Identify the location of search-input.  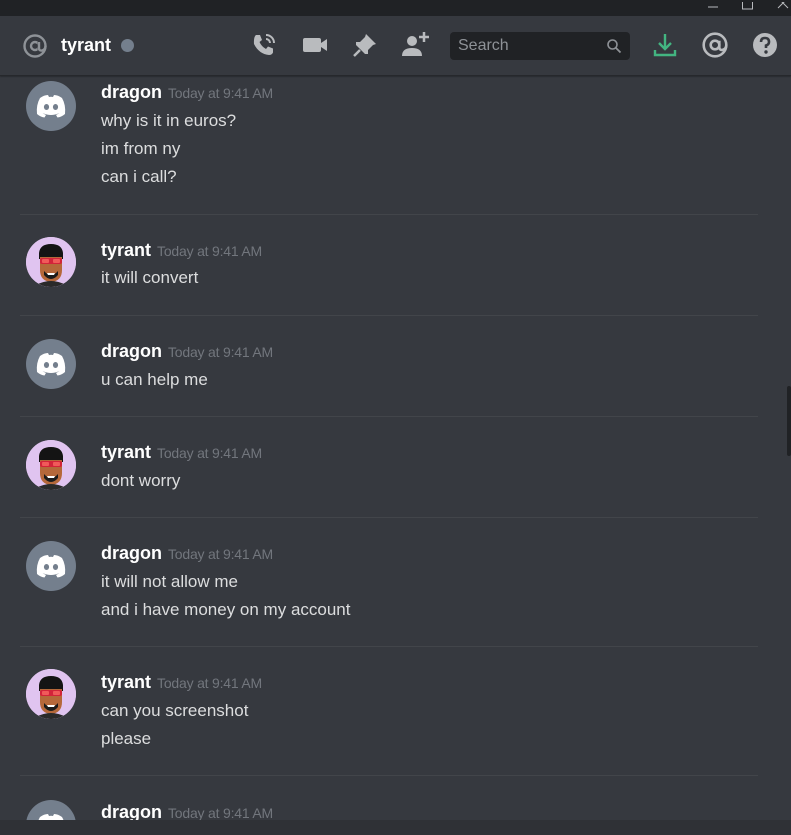
(525, 46).